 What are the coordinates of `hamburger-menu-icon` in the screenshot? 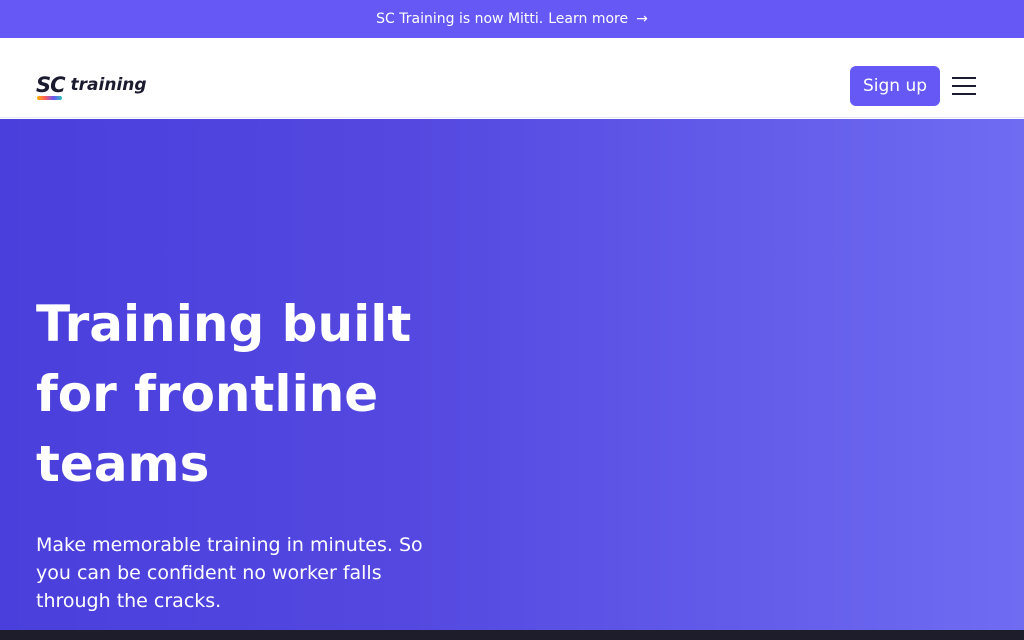 It's located at (964, 86).